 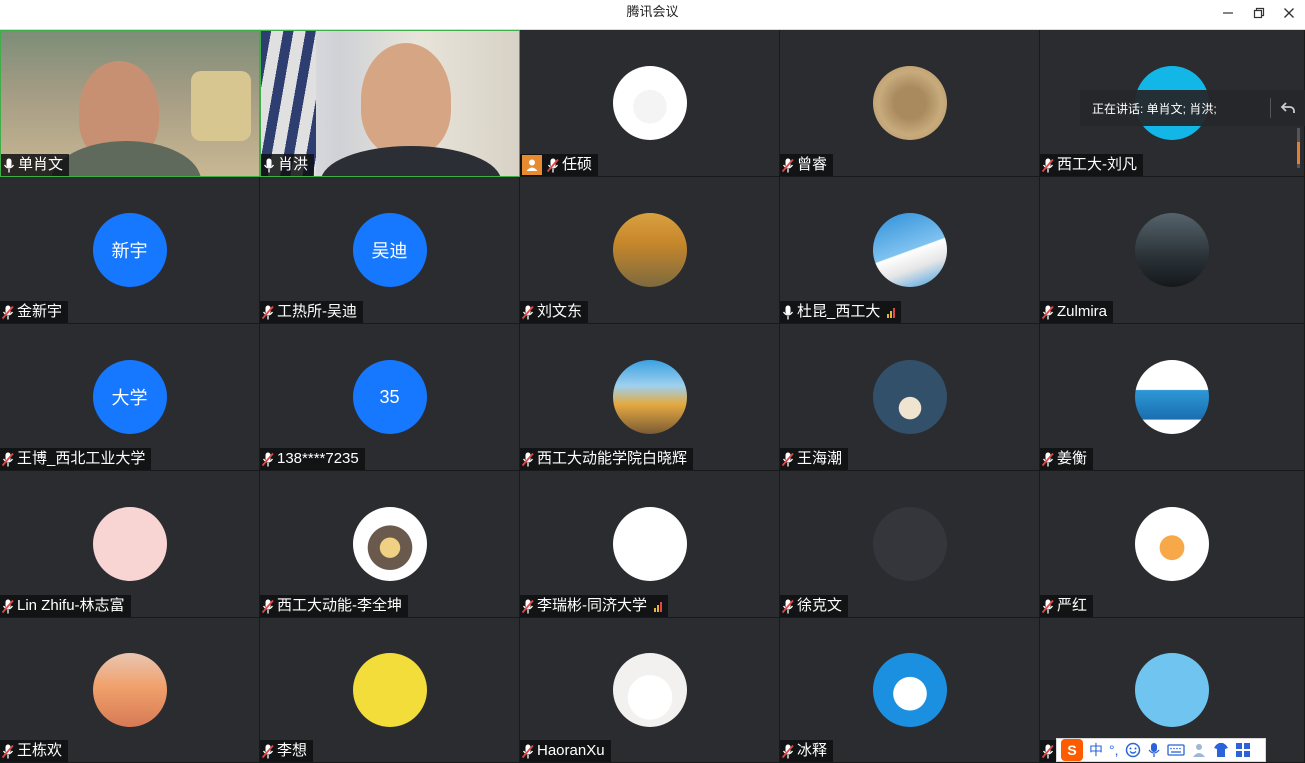 I want to click on participant-name: 肖洪, so click(x=293, y=164).